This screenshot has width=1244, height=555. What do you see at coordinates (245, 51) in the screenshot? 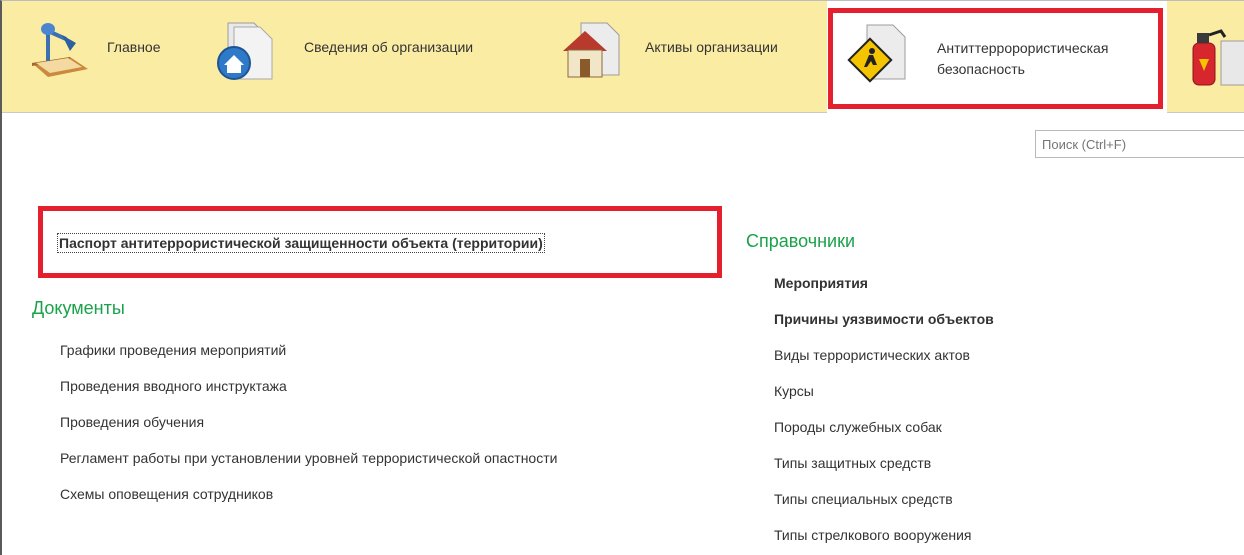
I see `folder-home-icon` at bounding box center [245, 51].